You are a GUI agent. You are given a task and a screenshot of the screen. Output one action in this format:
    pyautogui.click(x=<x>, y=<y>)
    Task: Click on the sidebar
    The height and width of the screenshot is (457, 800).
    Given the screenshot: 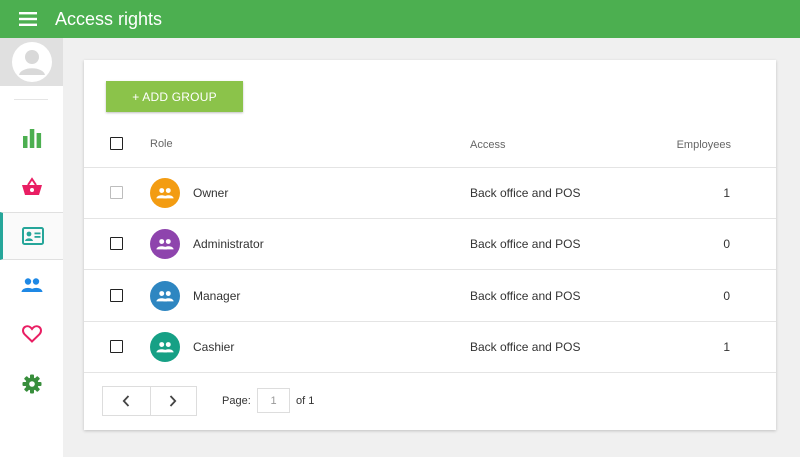 What is the action you would take?
    pyautogui.click(x=31, y=247)
    